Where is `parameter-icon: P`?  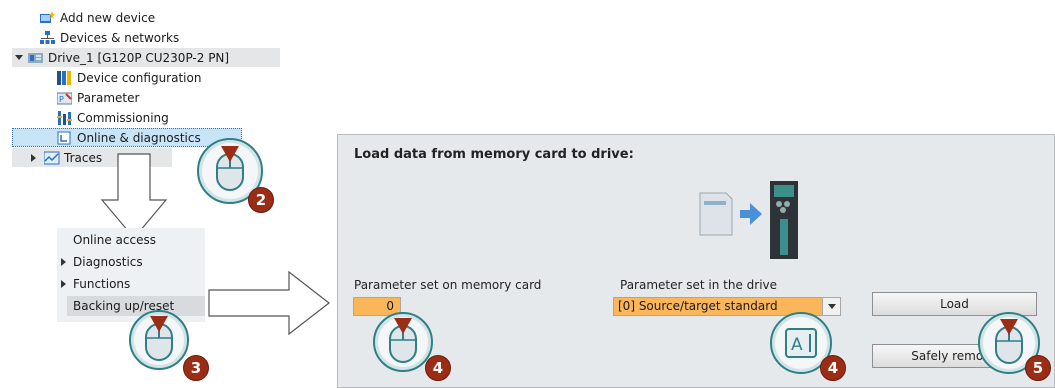 parameter-icon: P is located at coordinates (64, 98).